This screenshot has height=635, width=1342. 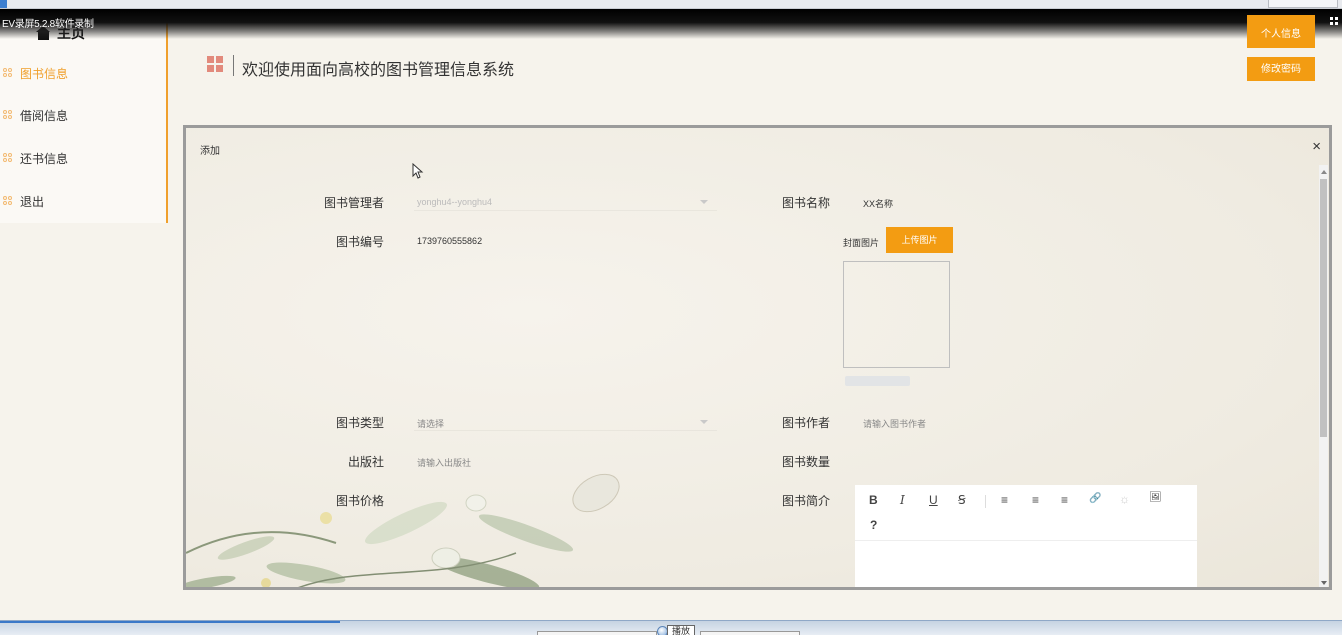 What do you see at coordinates (431, 424) in the screenshot?
I see `book-type-placeholder: 请选择` at bounding box center [431, 424].